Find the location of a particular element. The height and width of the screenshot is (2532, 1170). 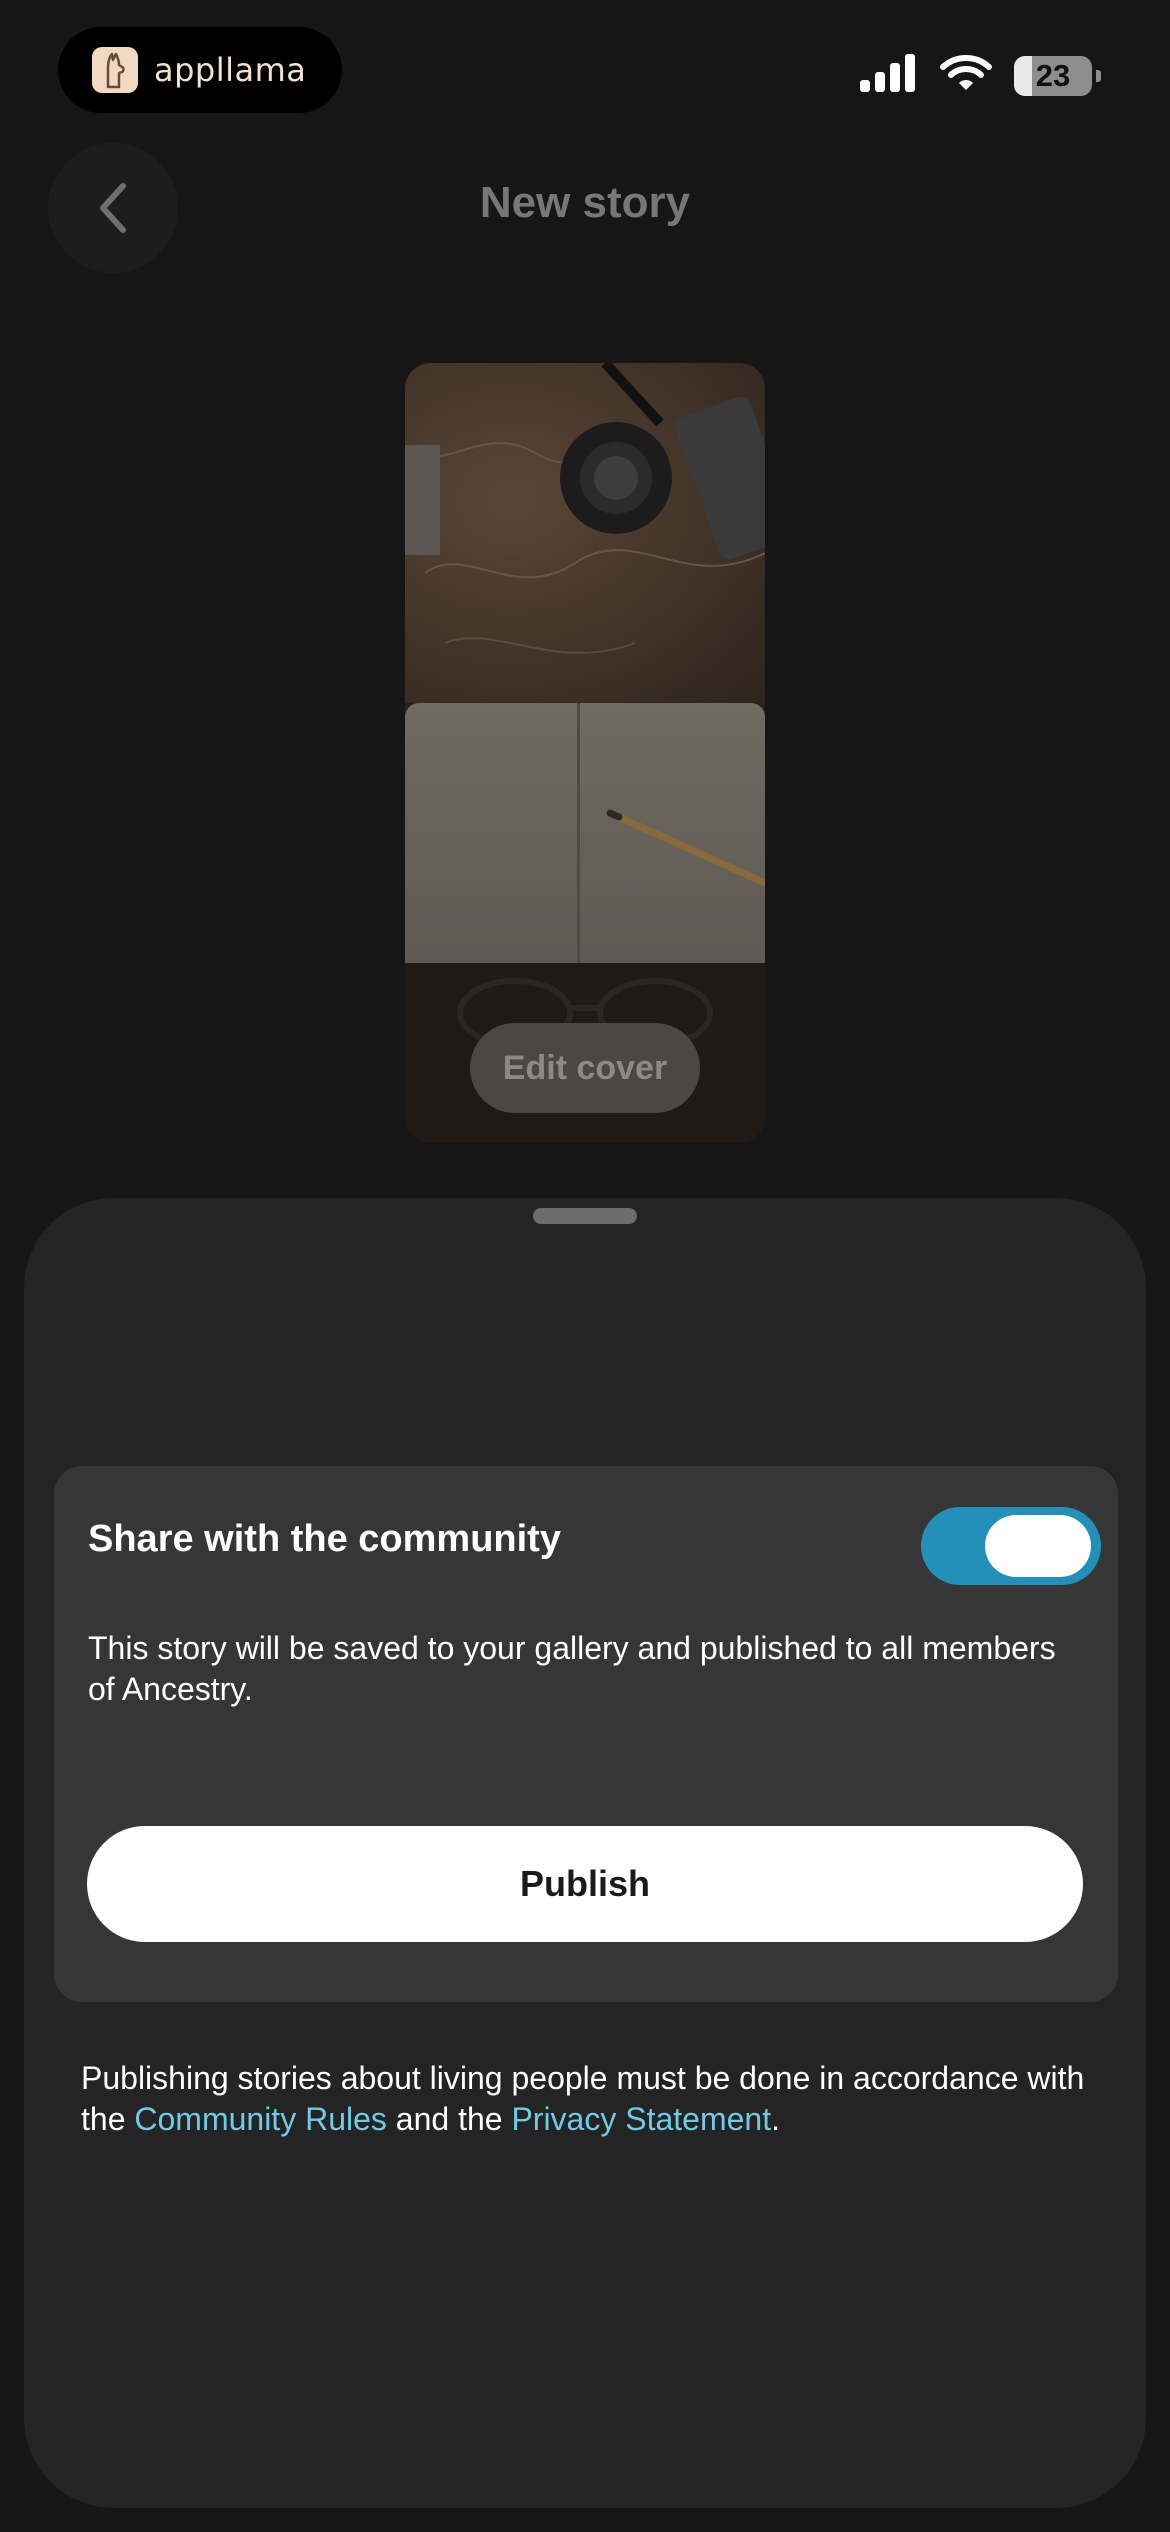

llama-logo-icon is located at coordinates (115, 70).